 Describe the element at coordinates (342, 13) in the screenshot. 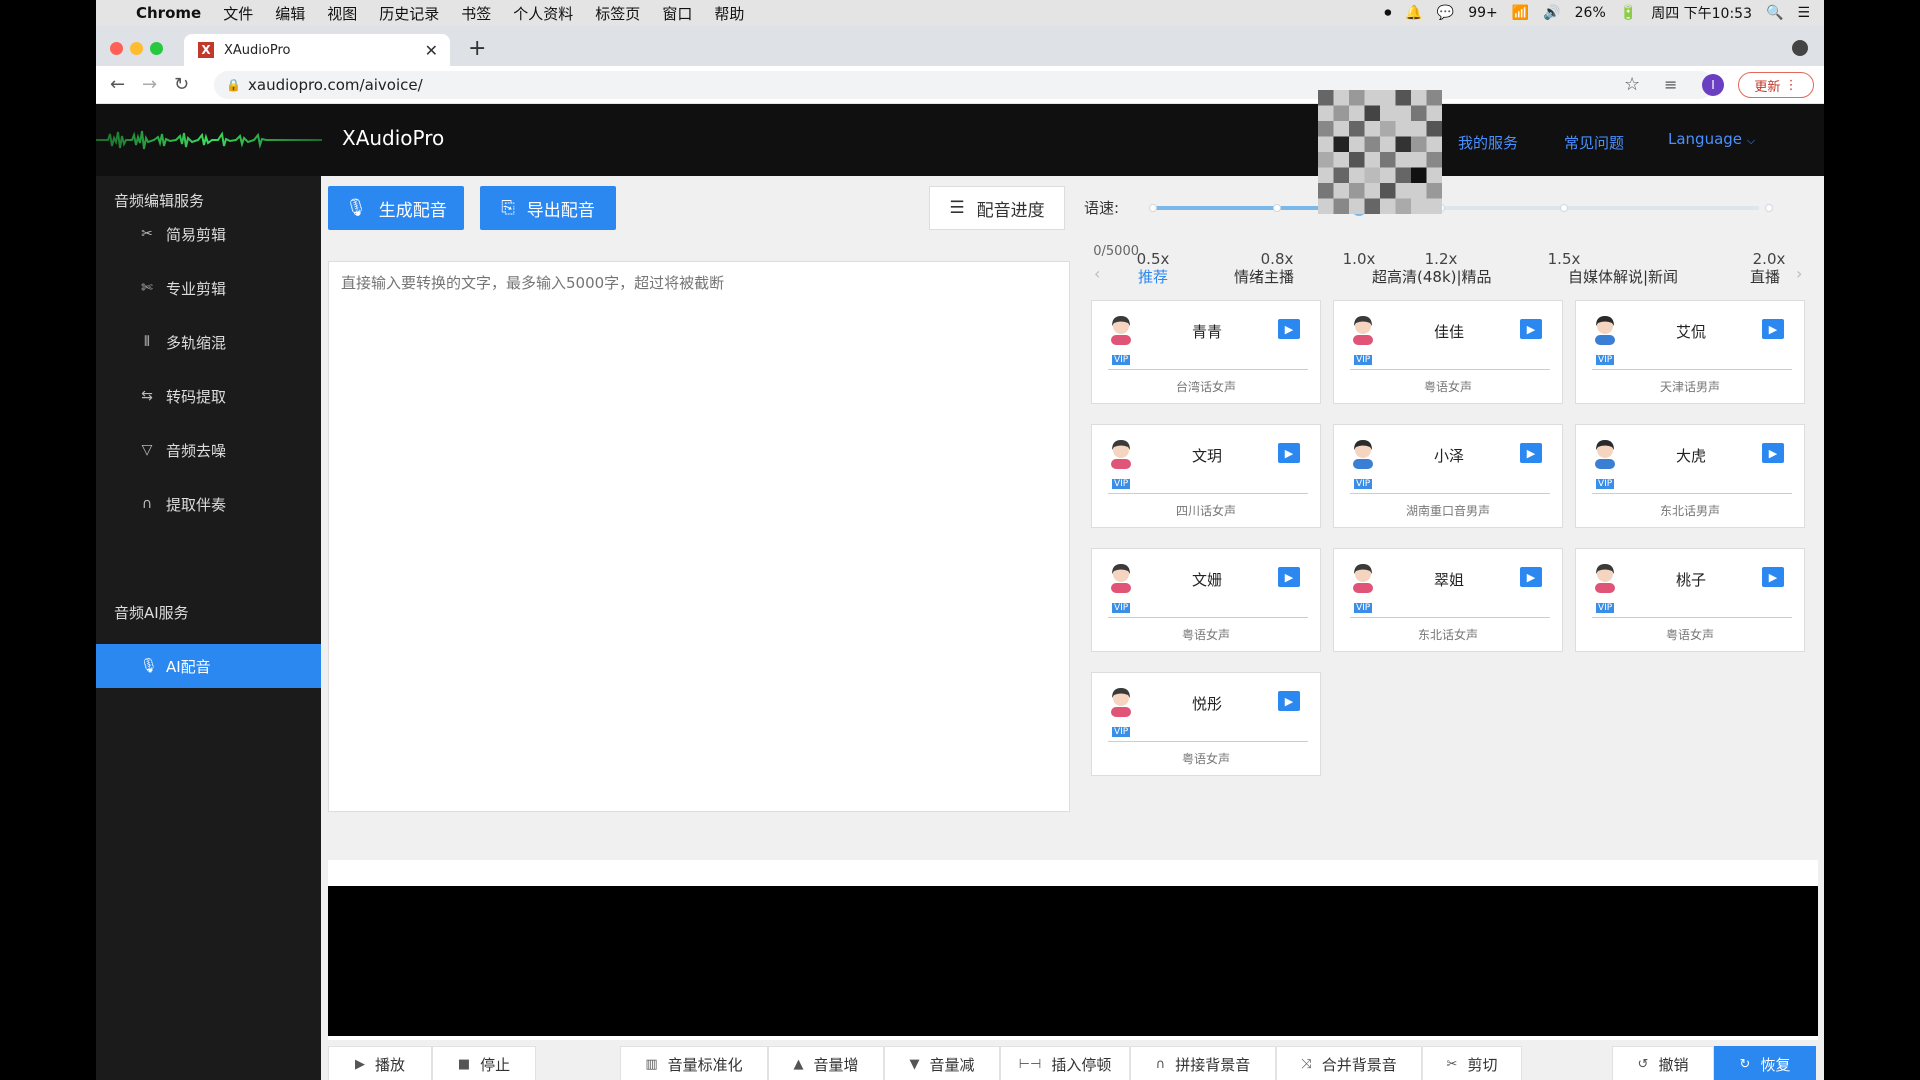

I see `menu-item: 视图` at that location.